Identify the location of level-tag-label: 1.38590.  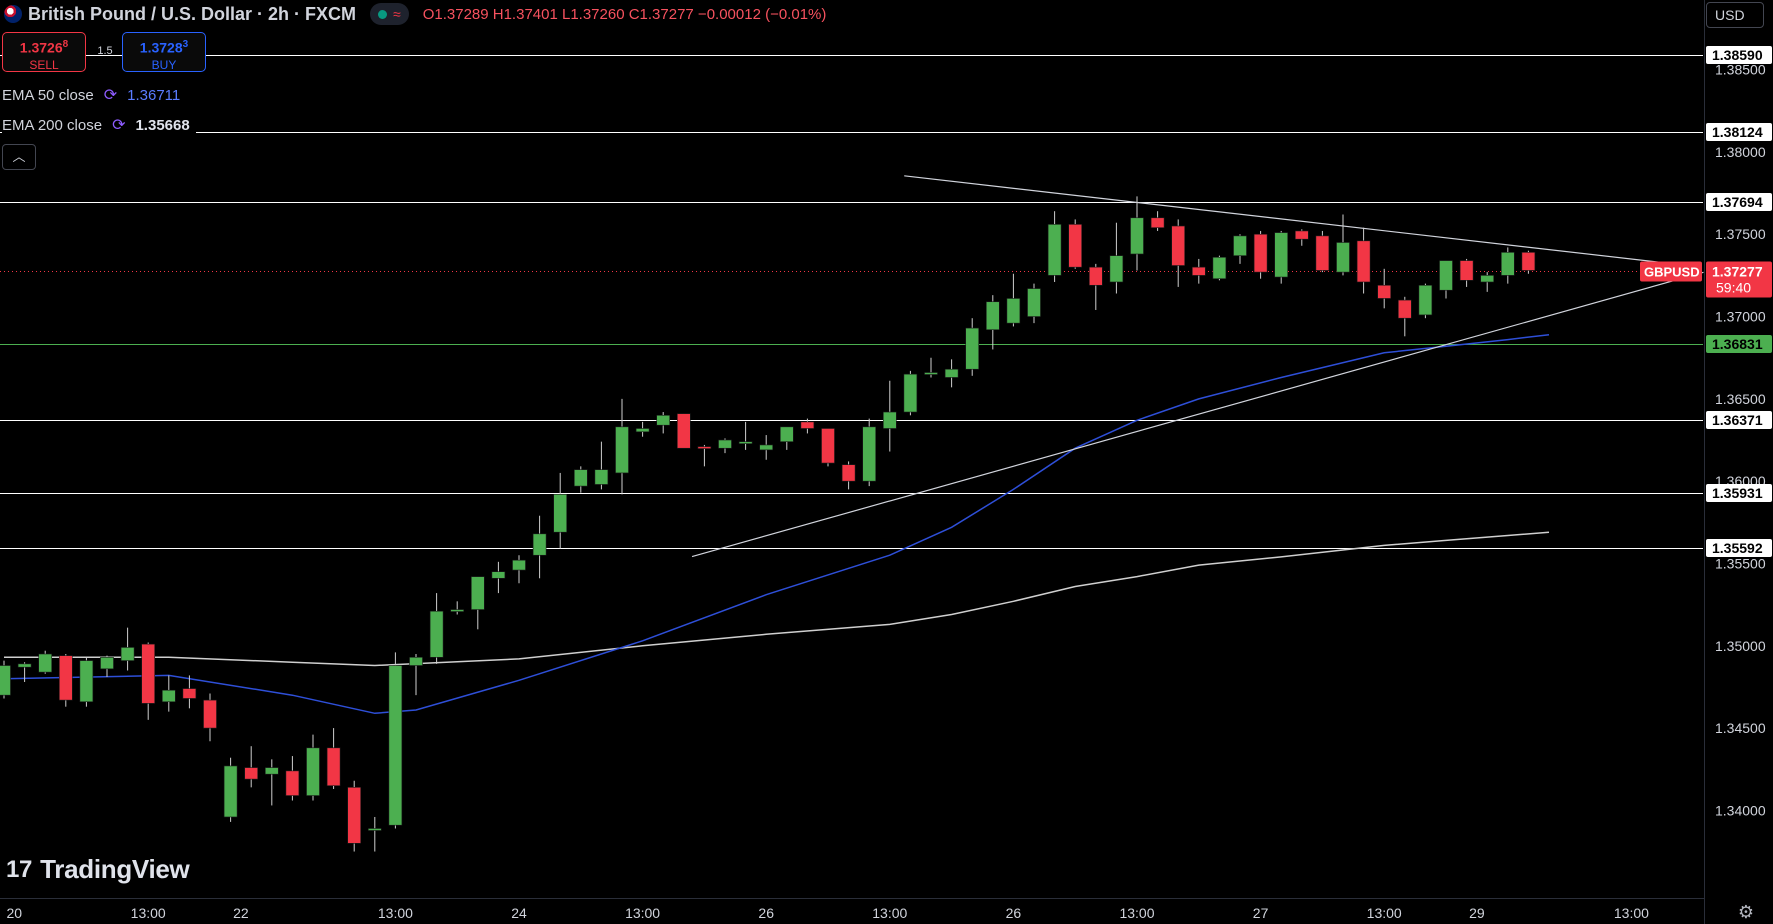
(1737, 55).